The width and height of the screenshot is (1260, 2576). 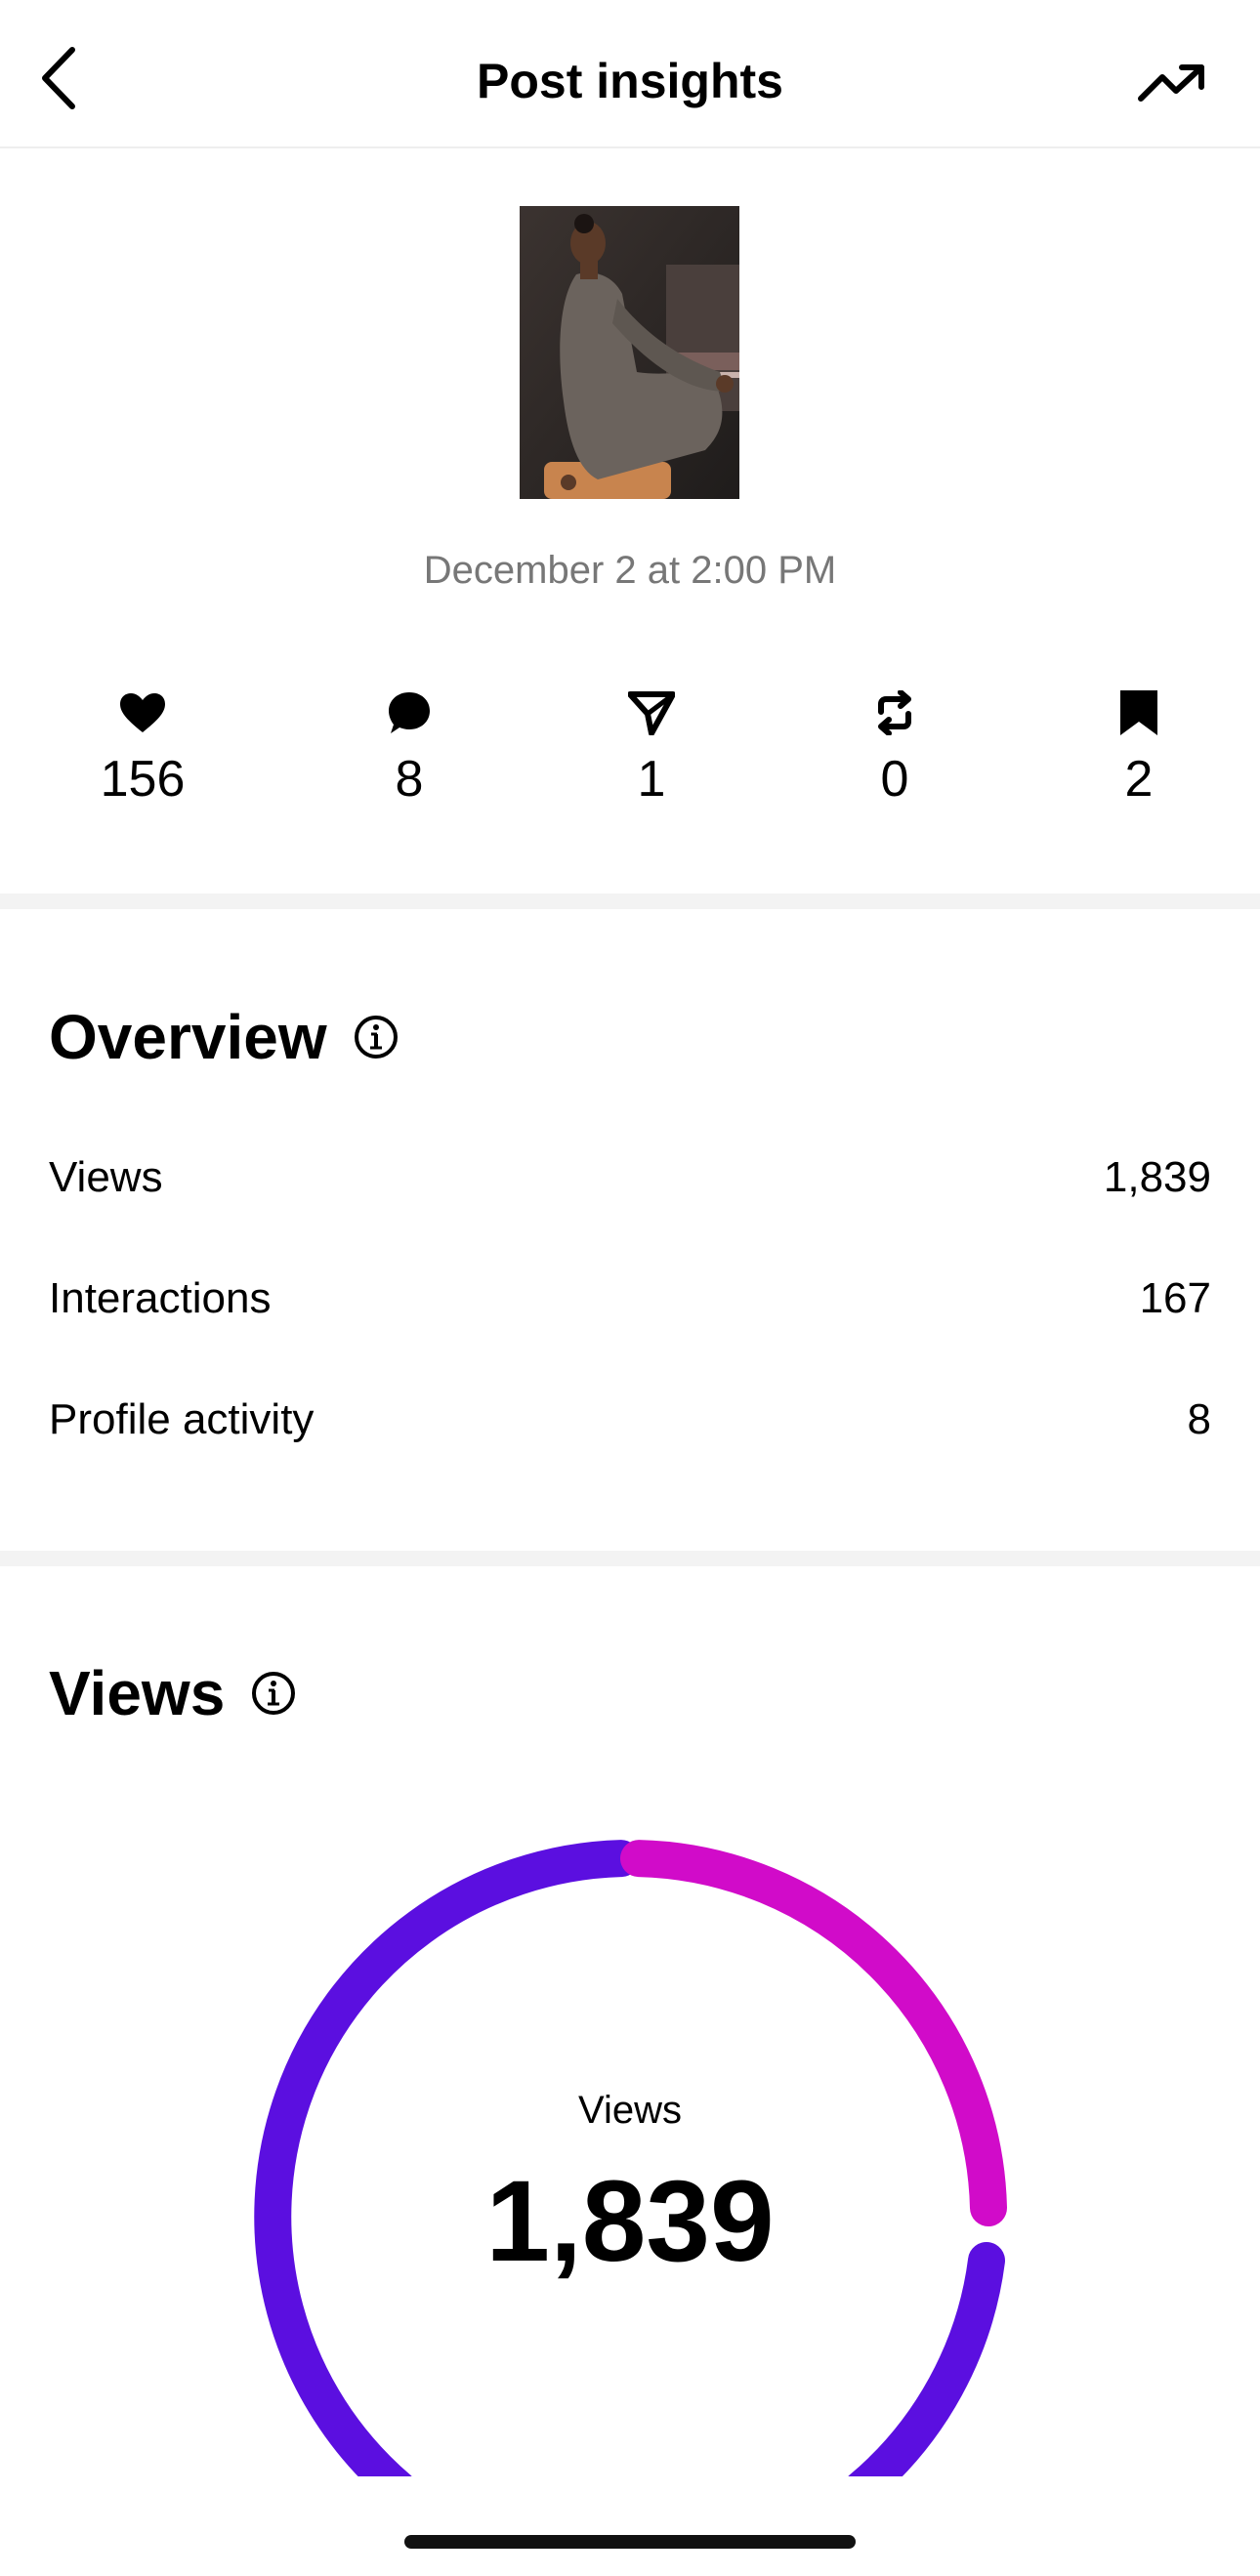 I want to click on share-icon, so click(x=651, y=713).